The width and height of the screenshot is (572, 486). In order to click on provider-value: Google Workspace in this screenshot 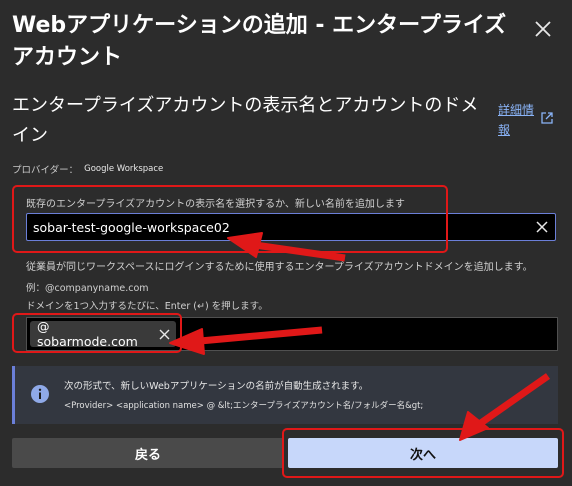, I will do `click(124, 169)`.